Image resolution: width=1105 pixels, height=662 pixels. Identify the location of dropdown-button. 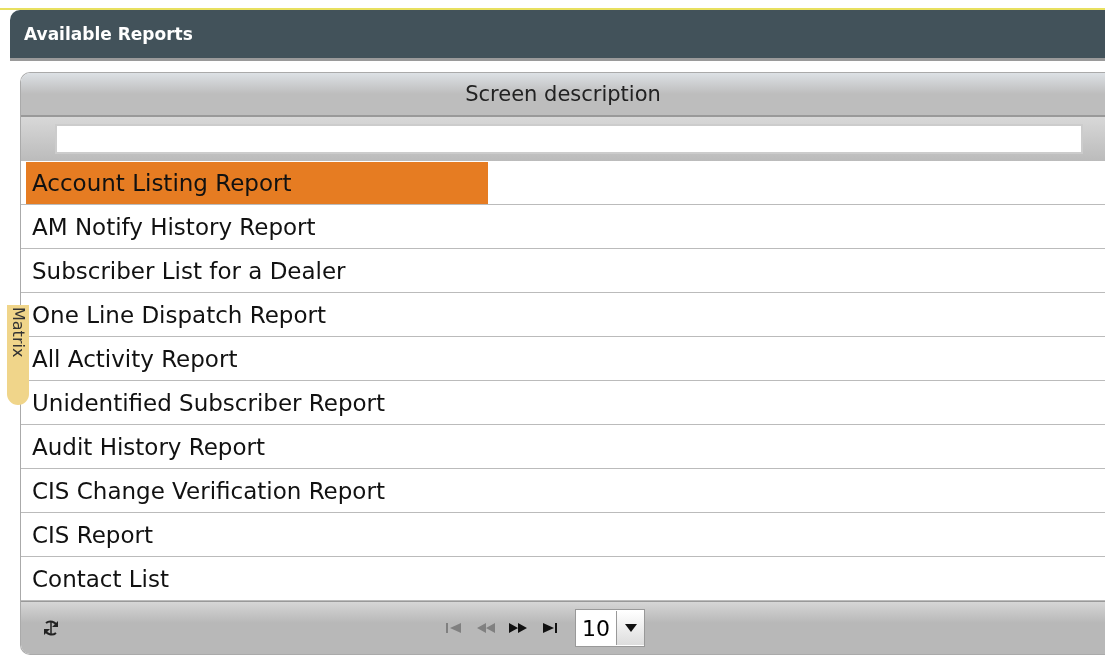
(630, 628).